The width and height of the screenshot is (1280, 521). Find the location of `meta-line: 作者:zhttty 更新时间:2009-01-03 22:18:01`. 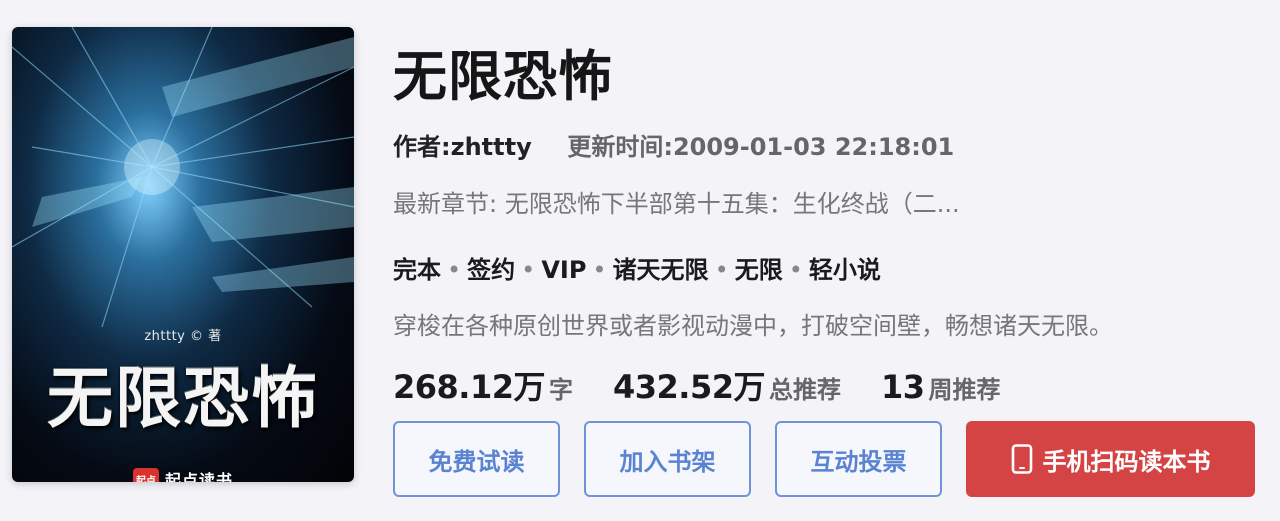

meta-line: 作者:zhttty 更新时间:2009-01-03 22:18:01 is located at coordinates (673, 144).